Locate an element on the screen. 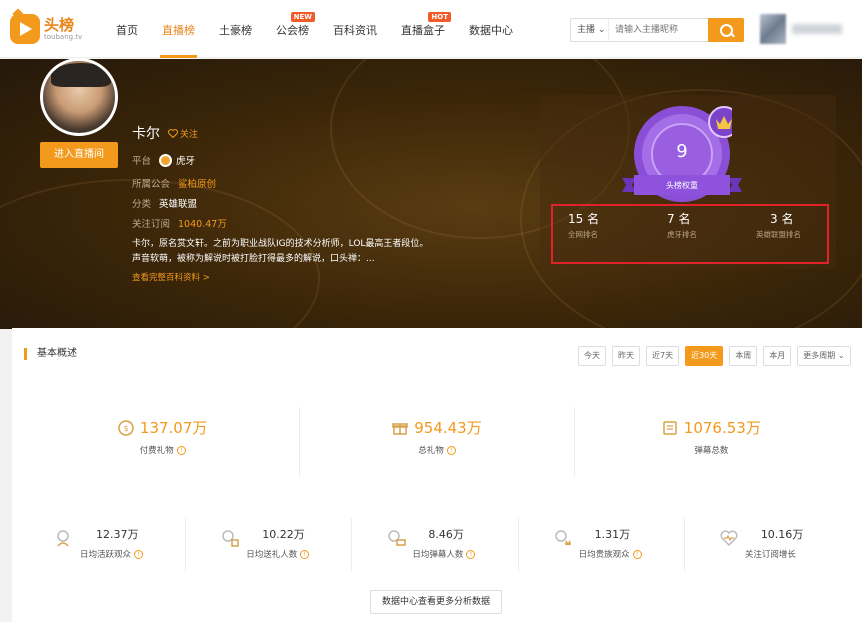  logo-subtitle: toubang.tv is located at coordinates (63, 36).